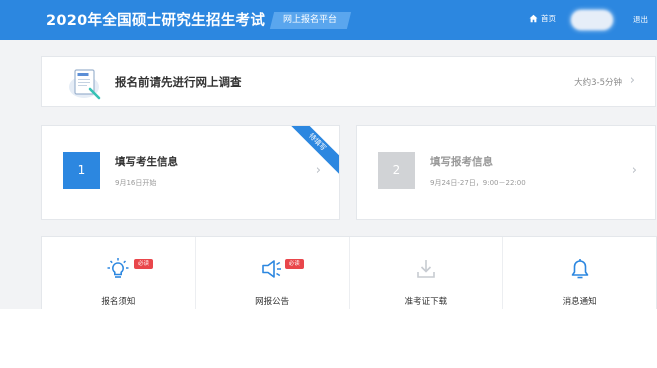 This screenshot has height=368, width=657. What do you see at coordinates (478, 183) in the screenshot?
I see `step-date: 9月24日-27日，9:00－22:00` at bounding box center [478, 183].